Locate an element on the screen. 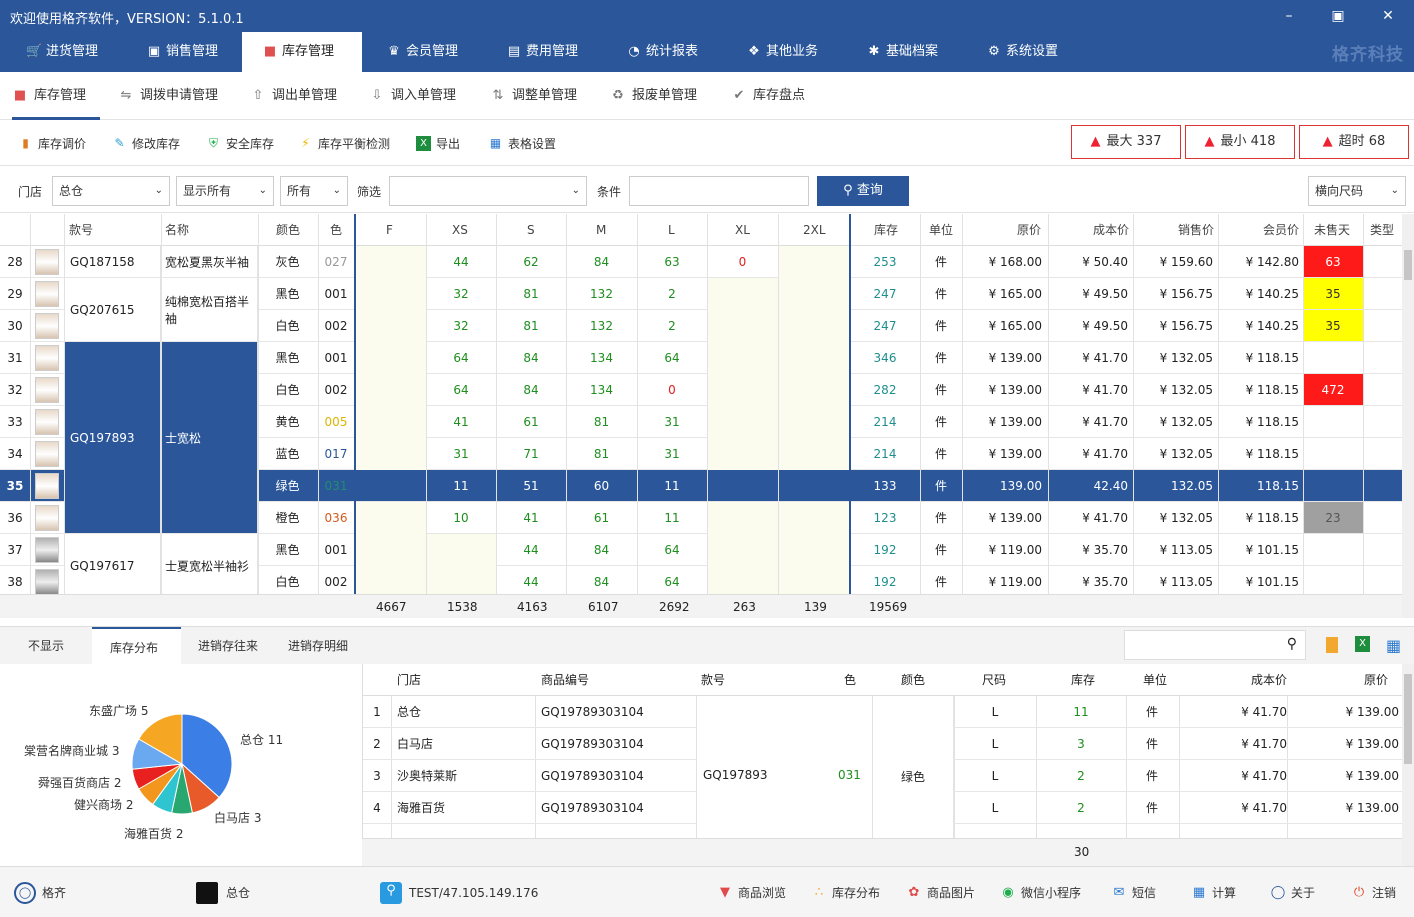  tab-transactions: 进销存往来 is located at coordinates (228, 646).